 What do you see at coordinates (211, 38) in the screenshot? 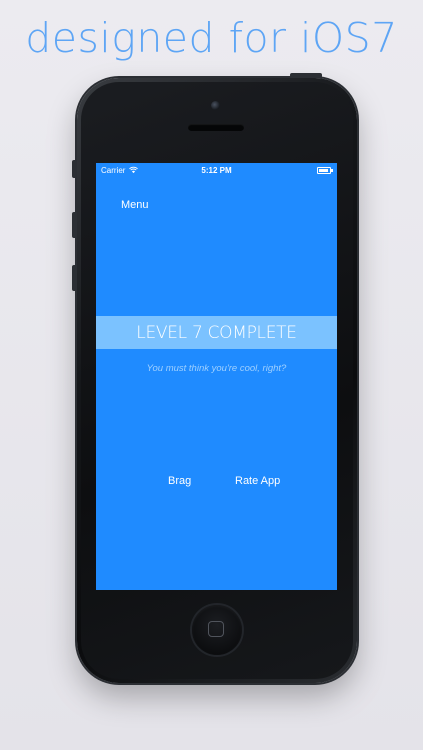
I see `marketing-headline: designed for iOS7` at bounding box center [211, 38].